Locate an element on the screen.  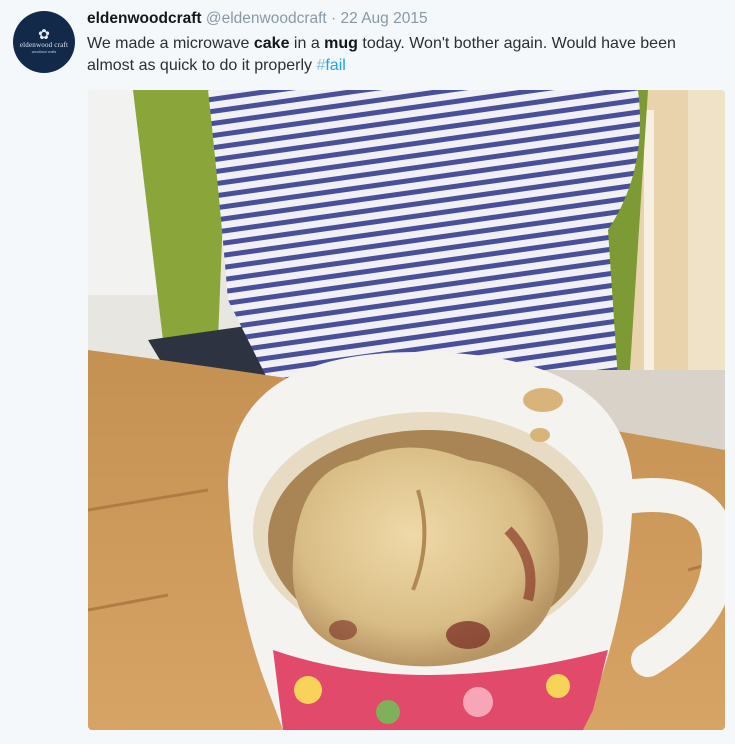
avatar-tagline: woodland crafts is located at coordinates (44, 51).